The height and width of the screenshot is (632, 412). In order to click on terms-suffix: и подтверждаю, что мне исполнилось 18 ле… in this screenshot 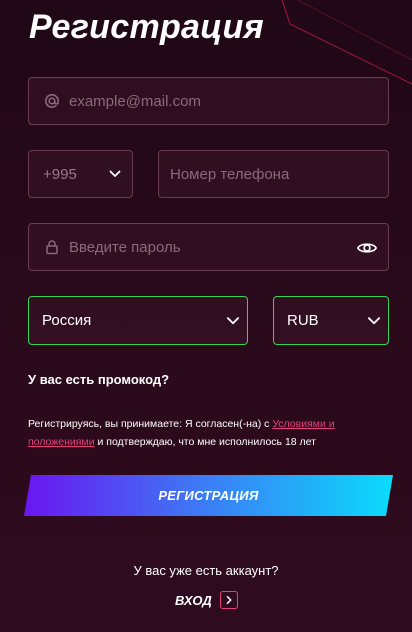, I will do `click(205, 442)`.